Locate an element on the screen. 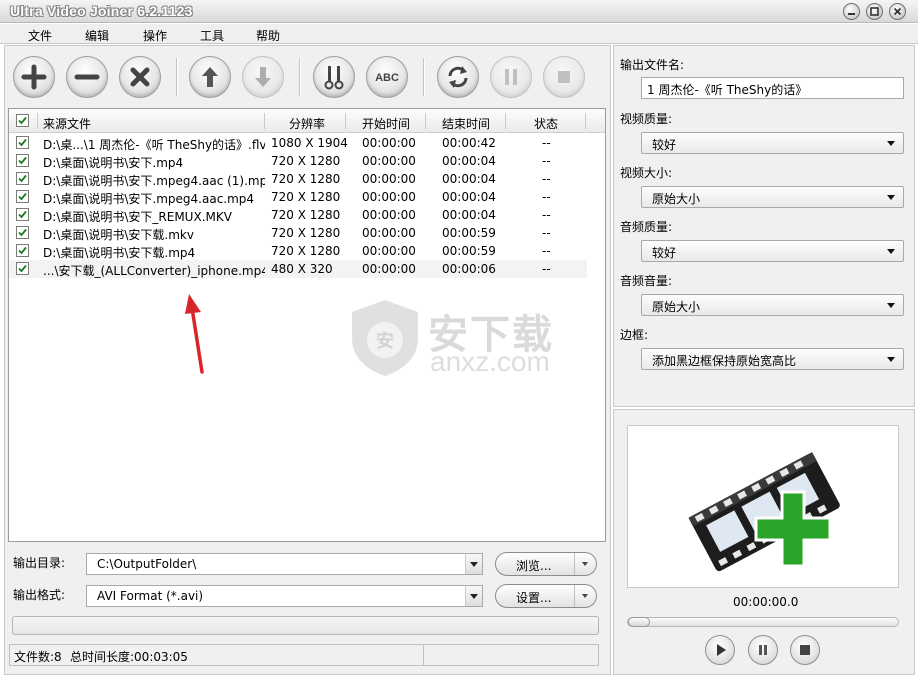 The image size is (918, 680). clear-icon is located at coordinates (140, 77).